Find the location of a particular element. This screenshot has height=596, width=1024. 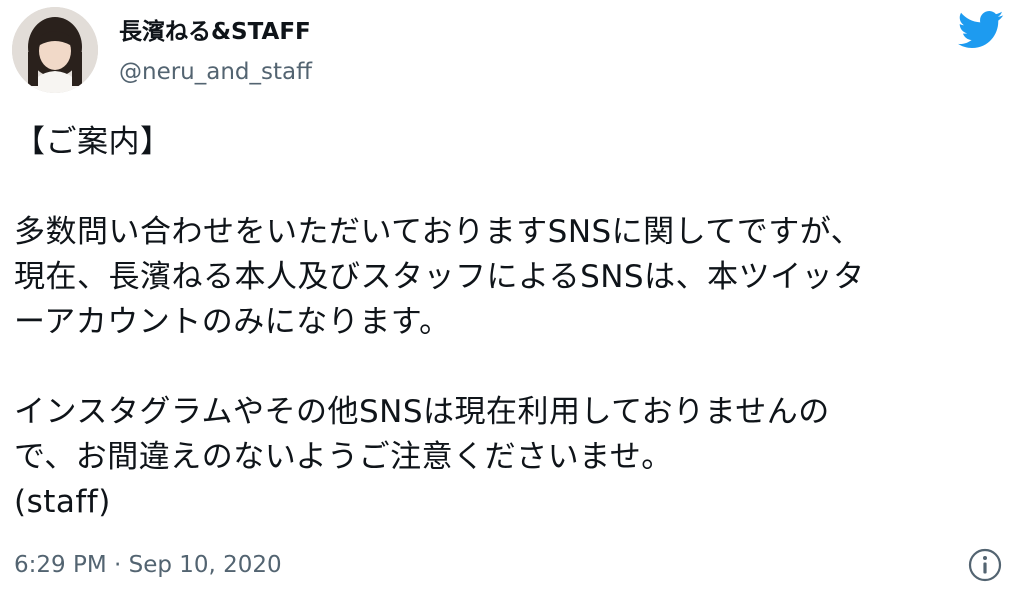

info-icon is located at coordinates (985, 565).